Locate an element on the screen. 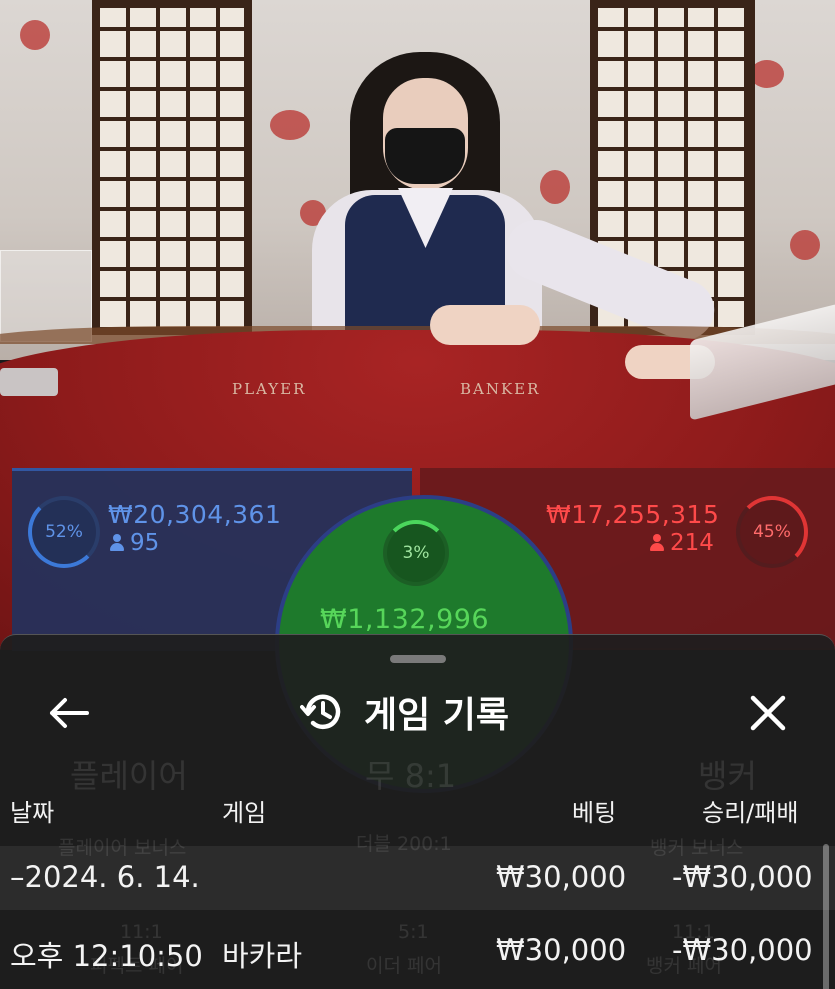 The height and width of the screenshot is (989, 835). close-button is located at coordinates (768, 713).